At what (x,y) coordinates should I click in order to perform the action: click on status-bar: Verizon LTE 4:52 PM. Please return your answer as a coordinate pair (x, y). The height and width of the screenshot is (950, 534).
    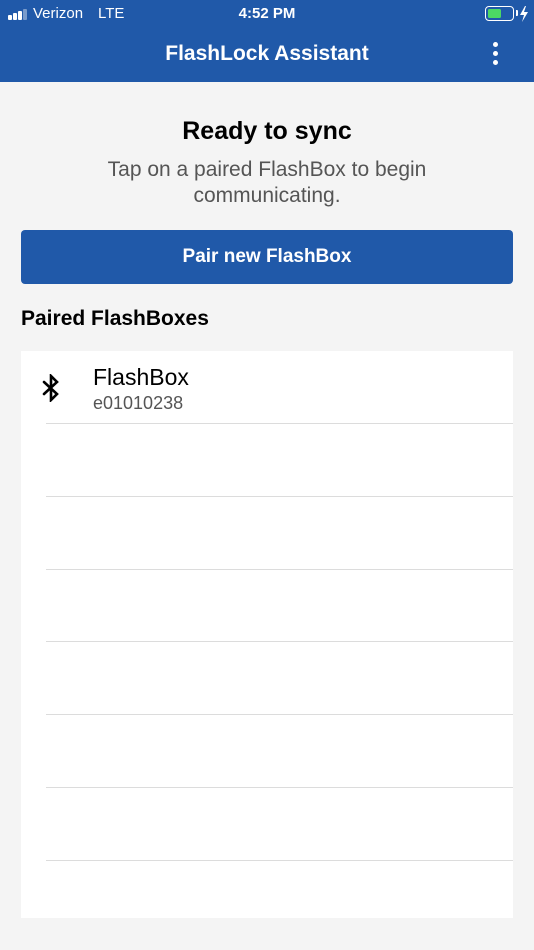
    Looking at the image, I should click on (267, 14).